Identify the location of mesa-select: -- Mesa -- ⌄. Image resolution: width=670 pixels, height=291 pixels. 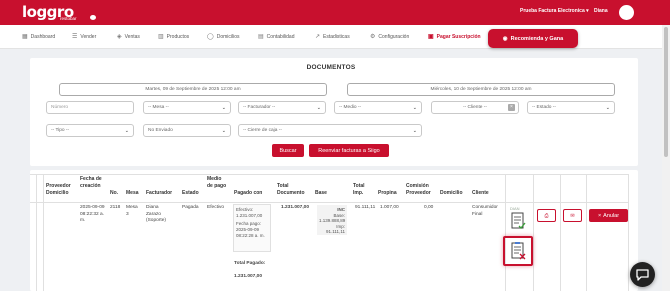
(187, 107).